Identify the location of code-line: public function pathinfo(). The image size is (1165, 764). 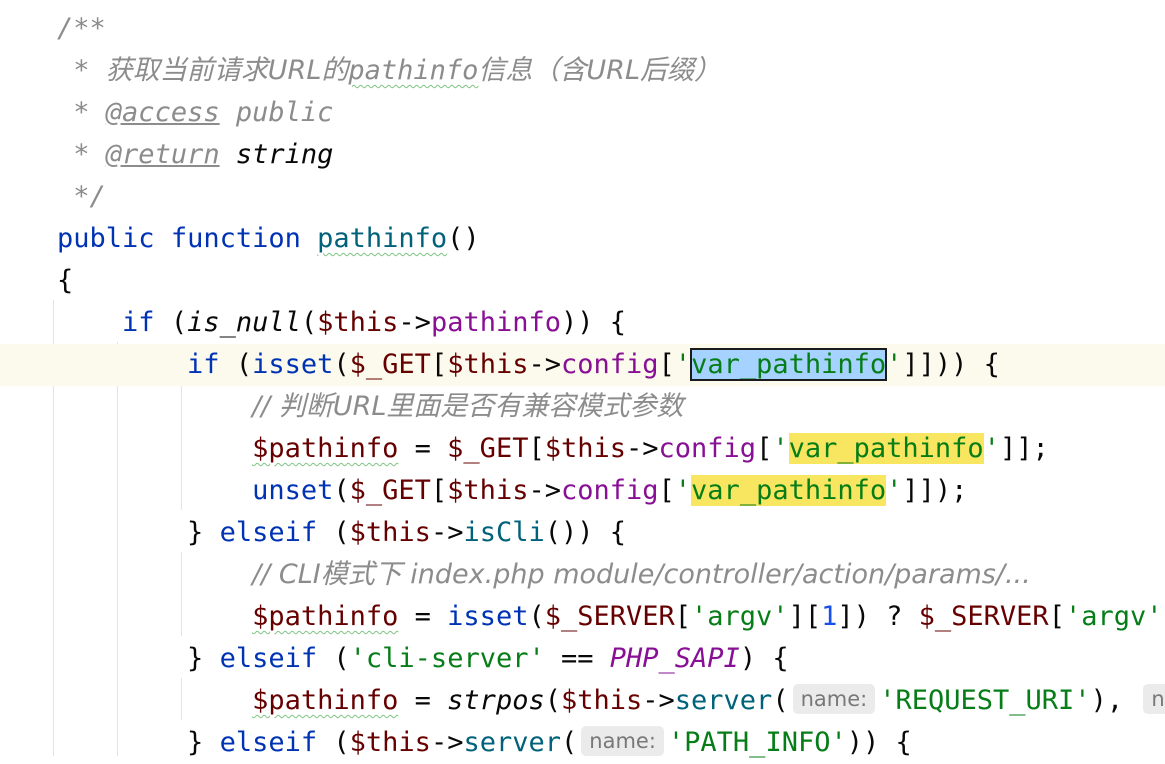
(582, 239).